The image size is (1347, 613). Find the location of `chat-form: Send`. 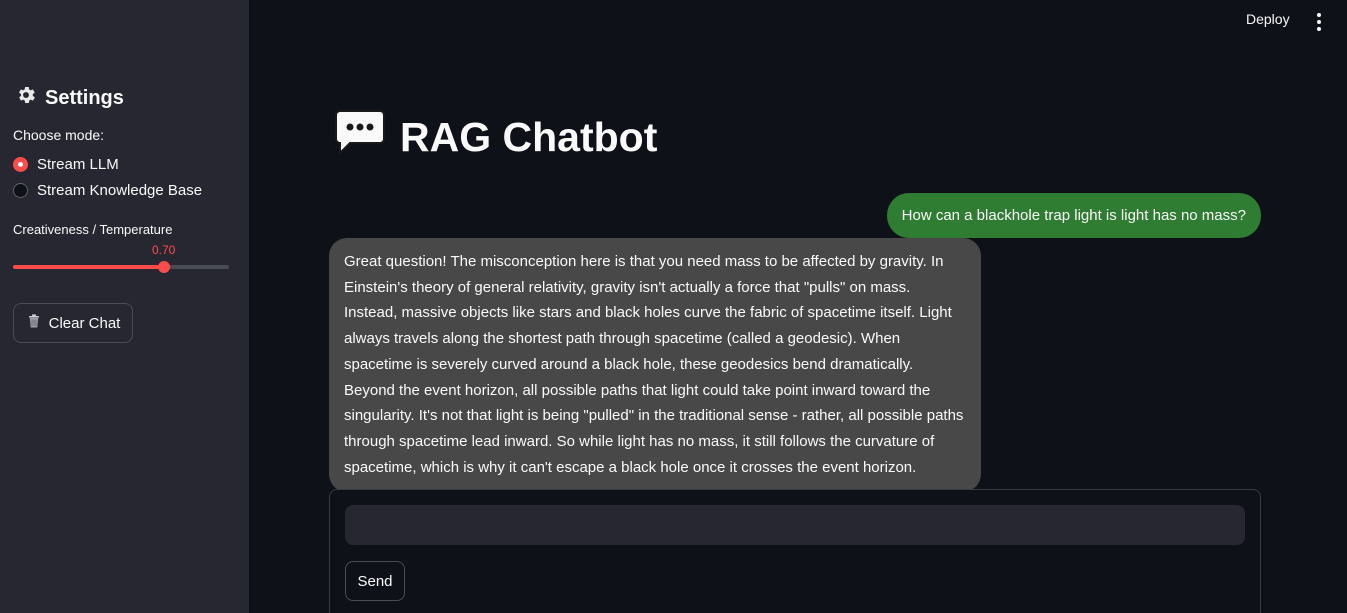

chat-form: Send is located at coordinates (795, 551).